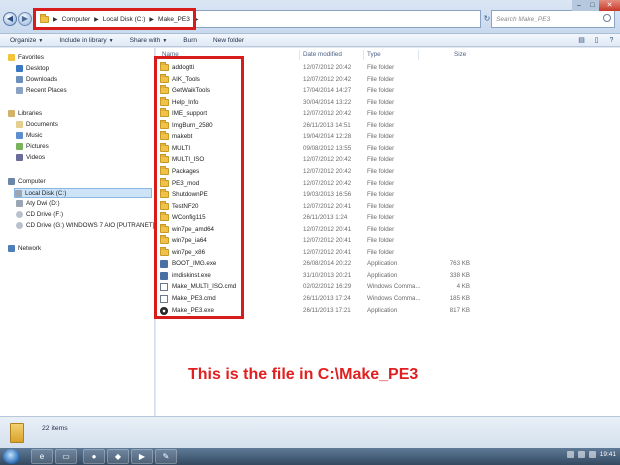  What do you see at coordinates (85, 225) in the screenshot?
I see `nav-cd-drive-g: CD Drive (G:) WINDOWS 7 AIO [PUTRANET]` at bounding box center [85, 225].